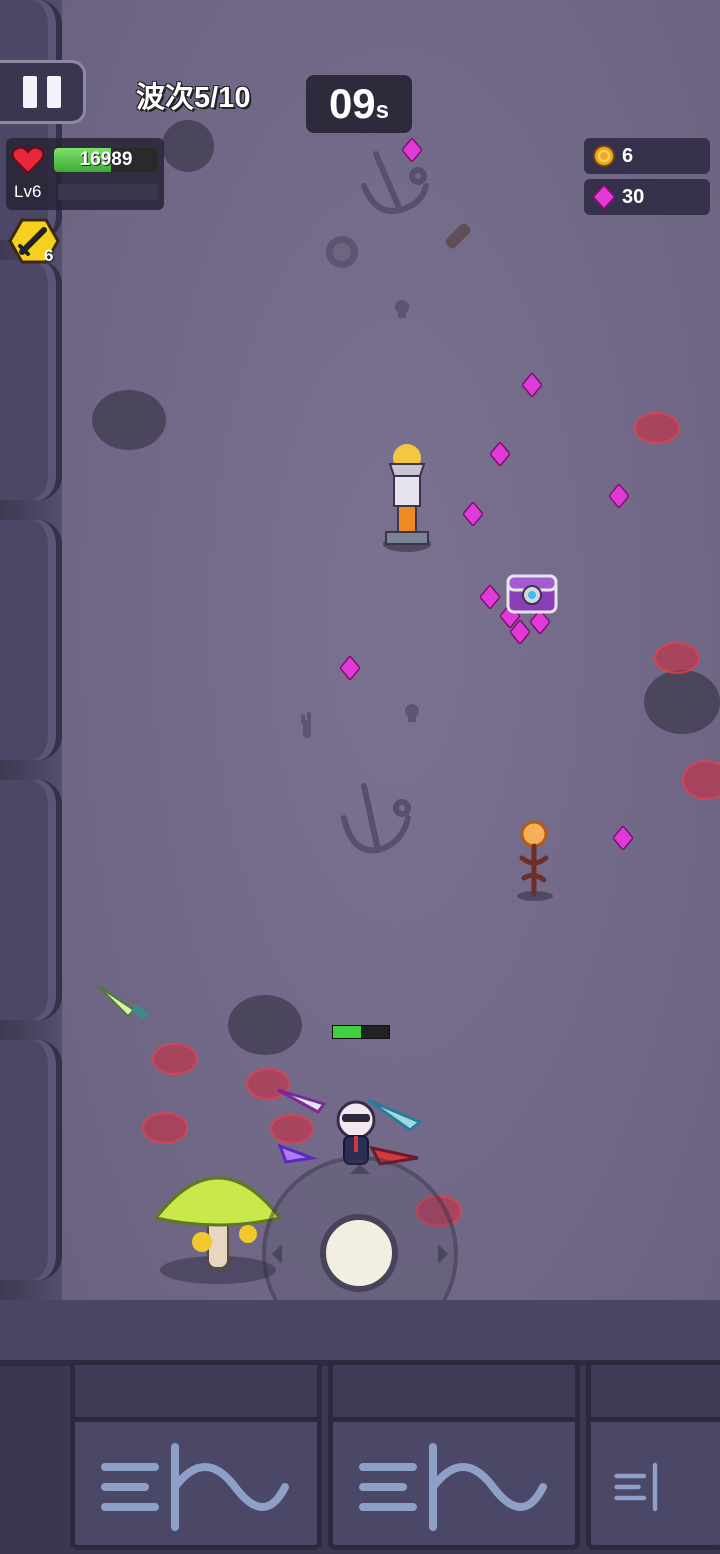 Image resolution: width=720 pixels, height=1554 pixels. I want to click on gem-icon, so click(604, 197).